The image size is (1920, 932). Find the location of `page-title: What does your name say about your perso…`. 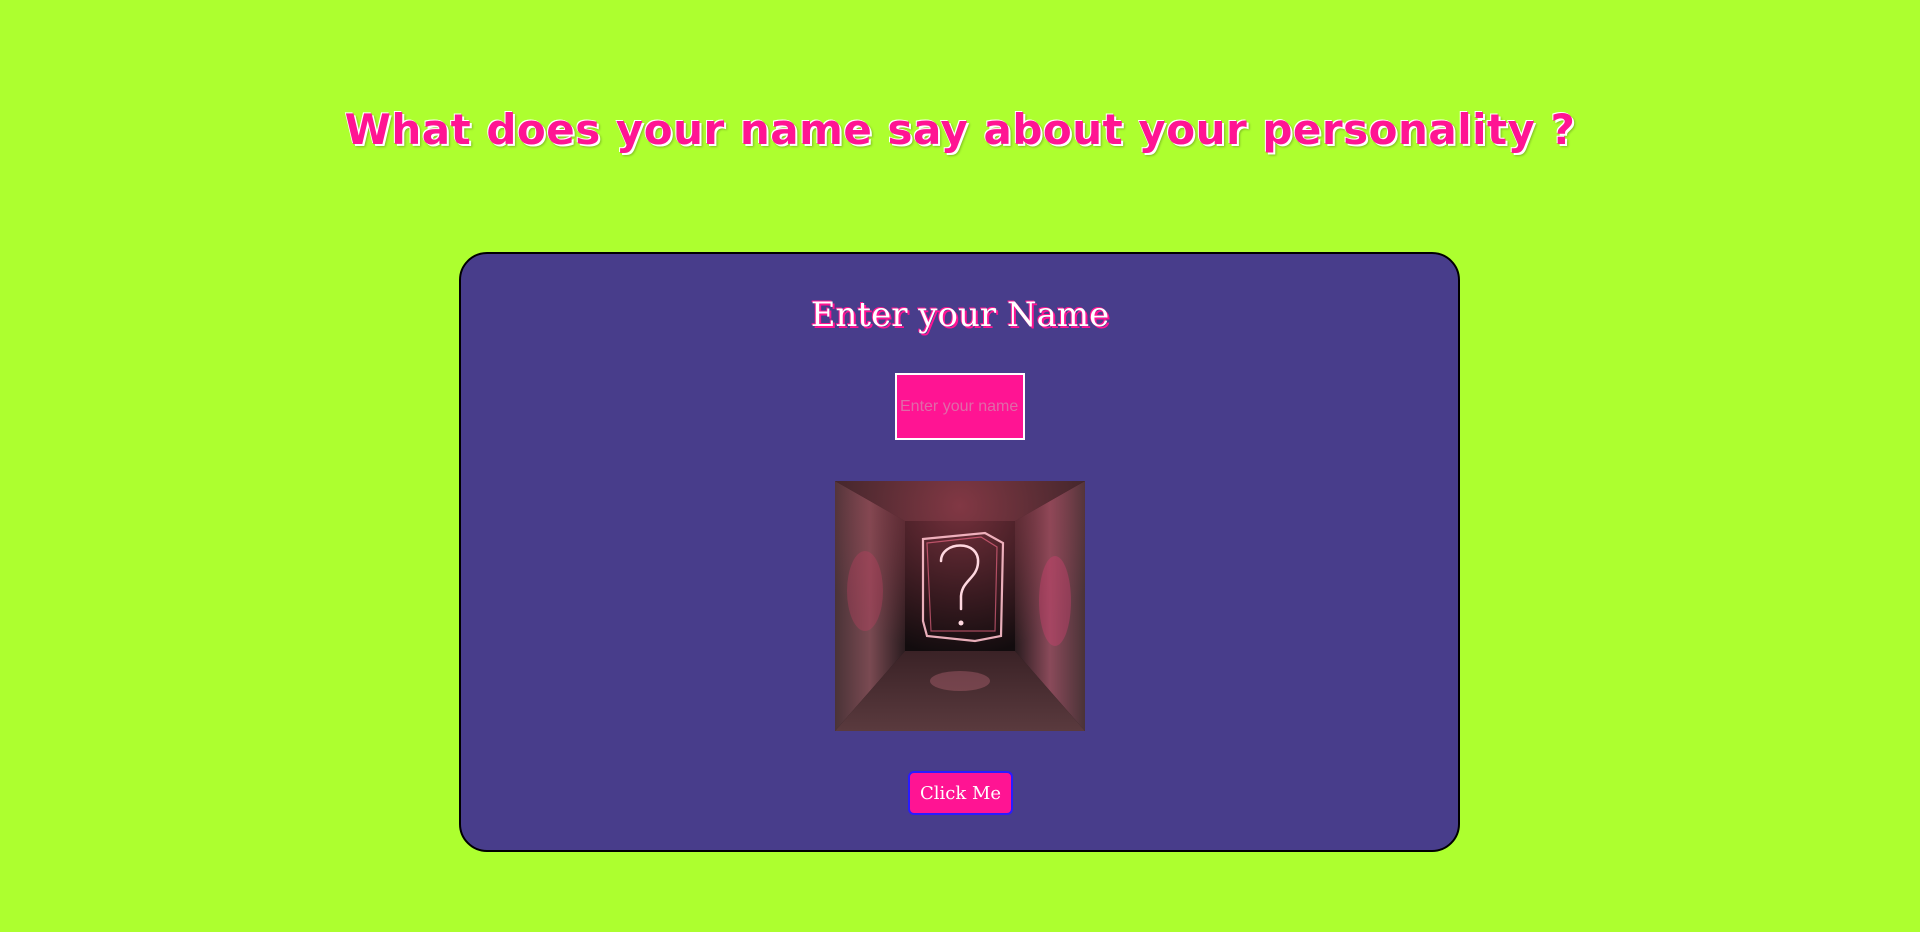

page-title: What does your name say about your perso… is located at coordinates (960, 129).